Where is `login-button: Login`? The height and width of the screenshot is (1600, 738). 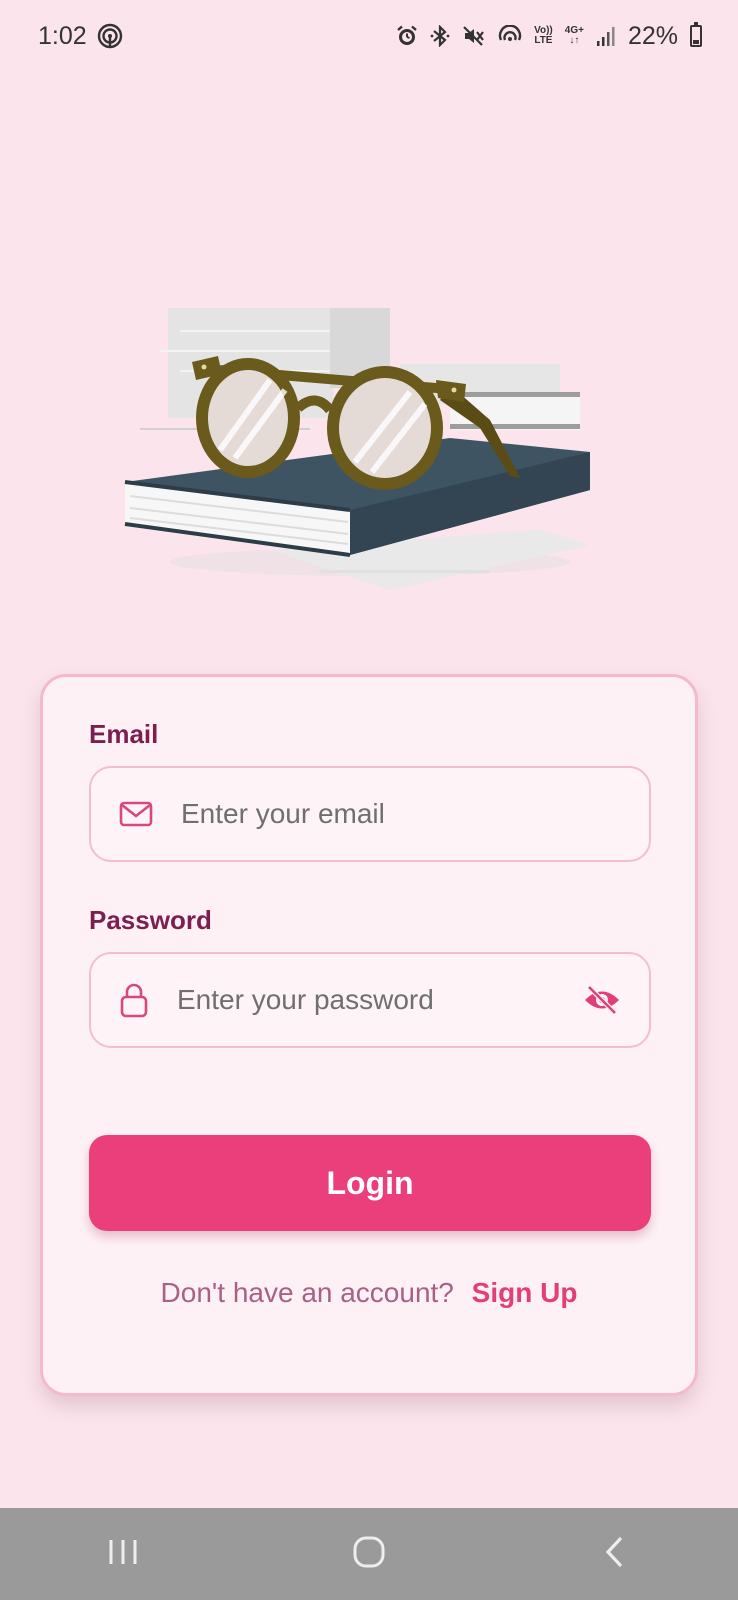
login-button: Login is located at coordinates (370, 1183).